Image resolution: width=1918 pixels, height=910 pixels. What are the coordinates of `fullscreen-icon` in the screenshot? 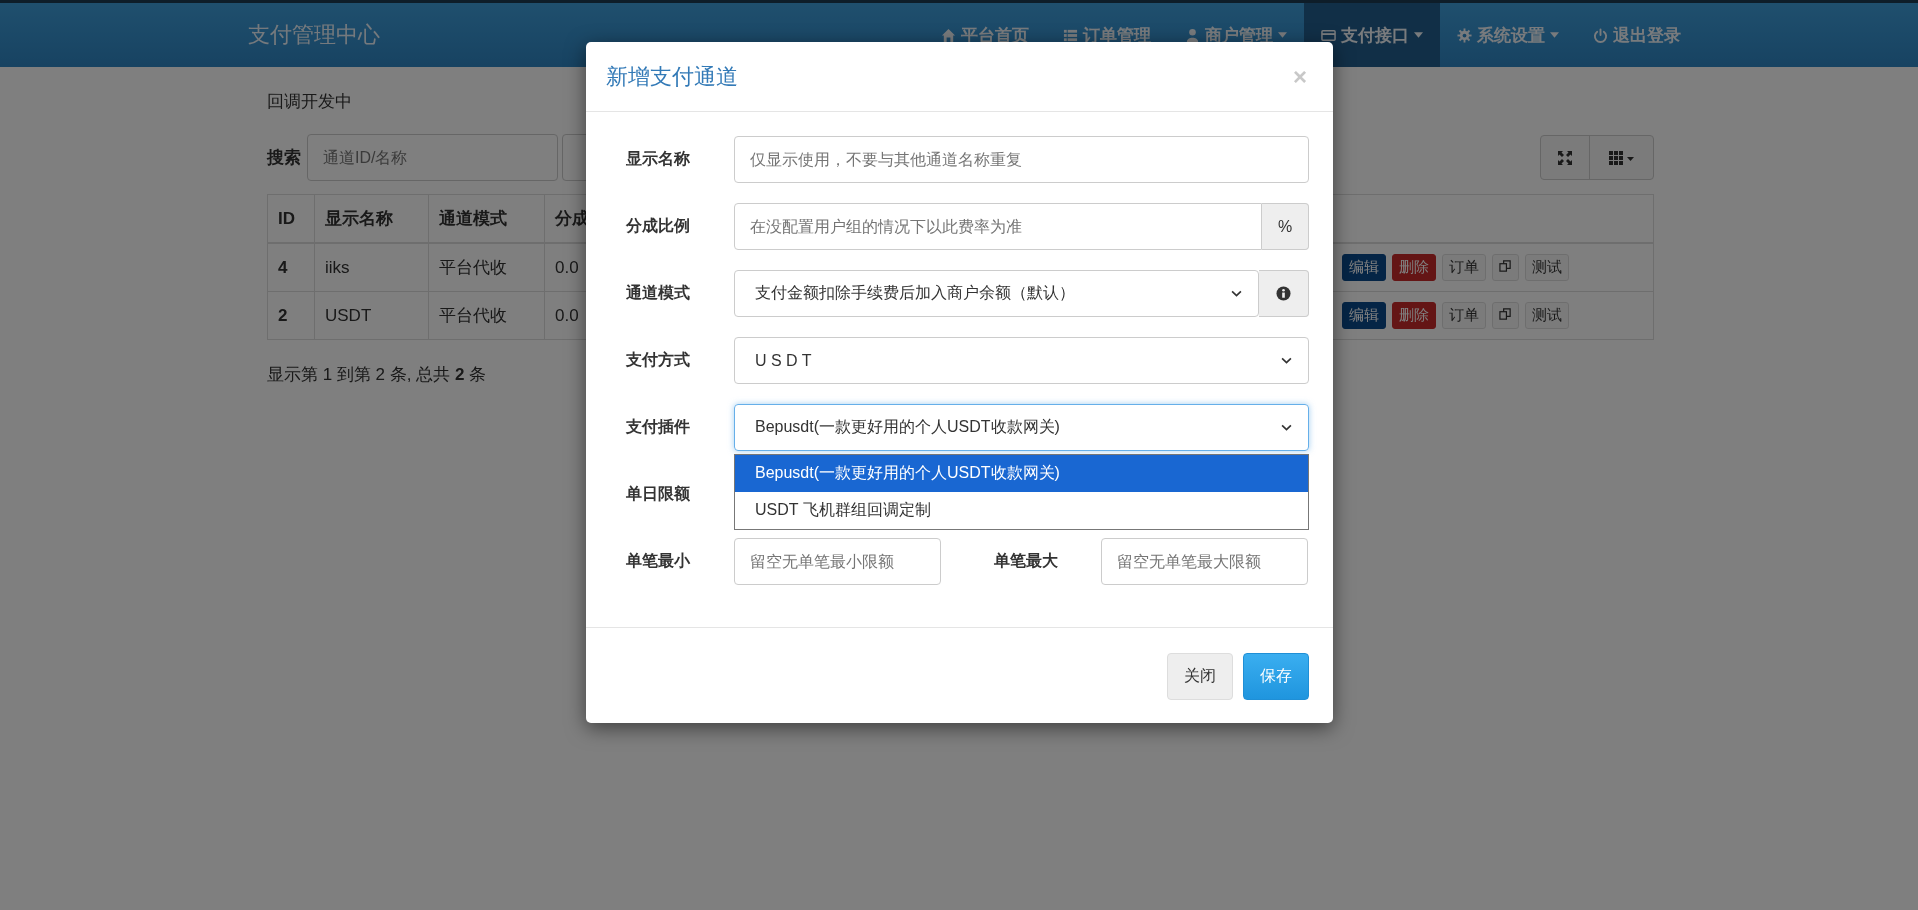 It's located at (1565, 157).